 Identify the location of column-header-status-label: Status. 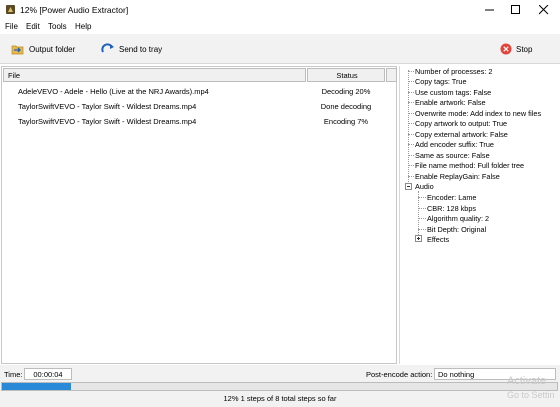
(347, 75).